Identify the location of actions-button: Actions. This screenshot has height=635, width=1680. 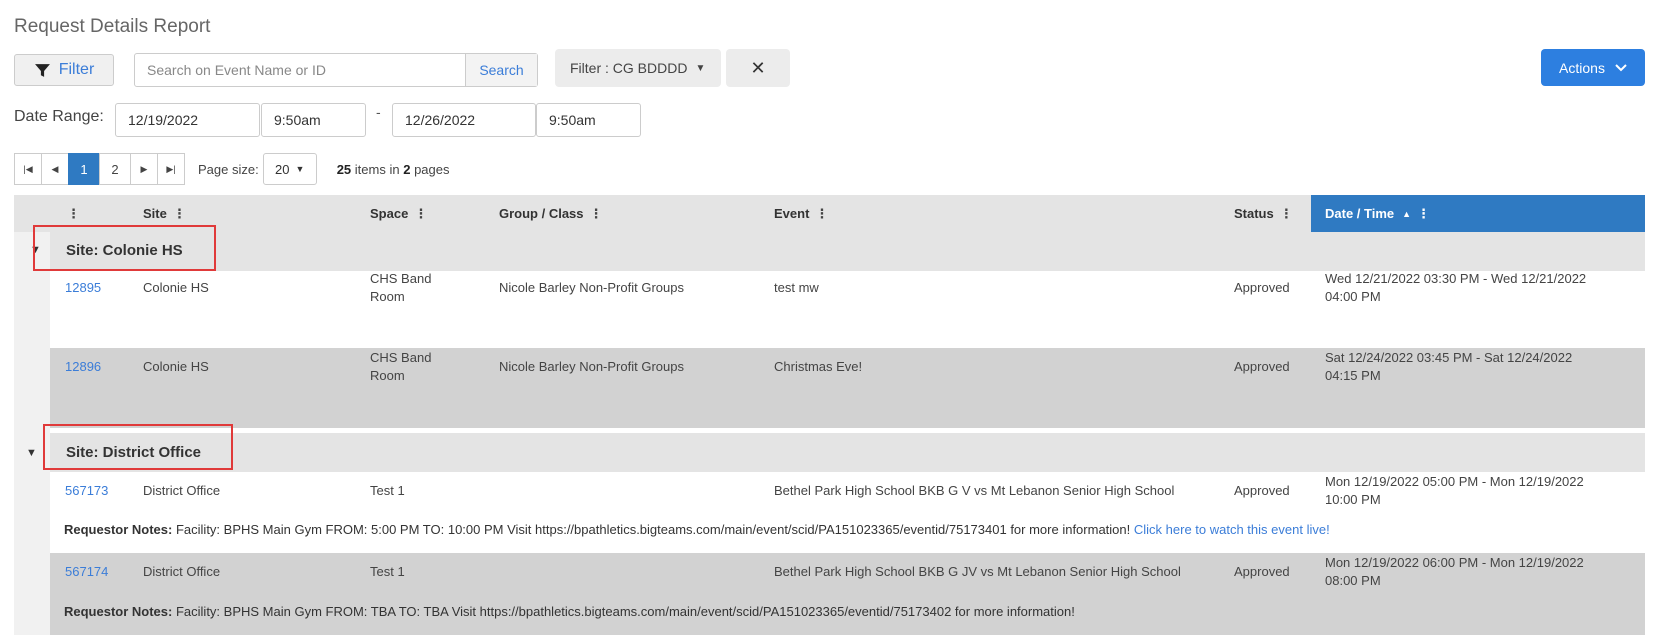
(1593, 67).